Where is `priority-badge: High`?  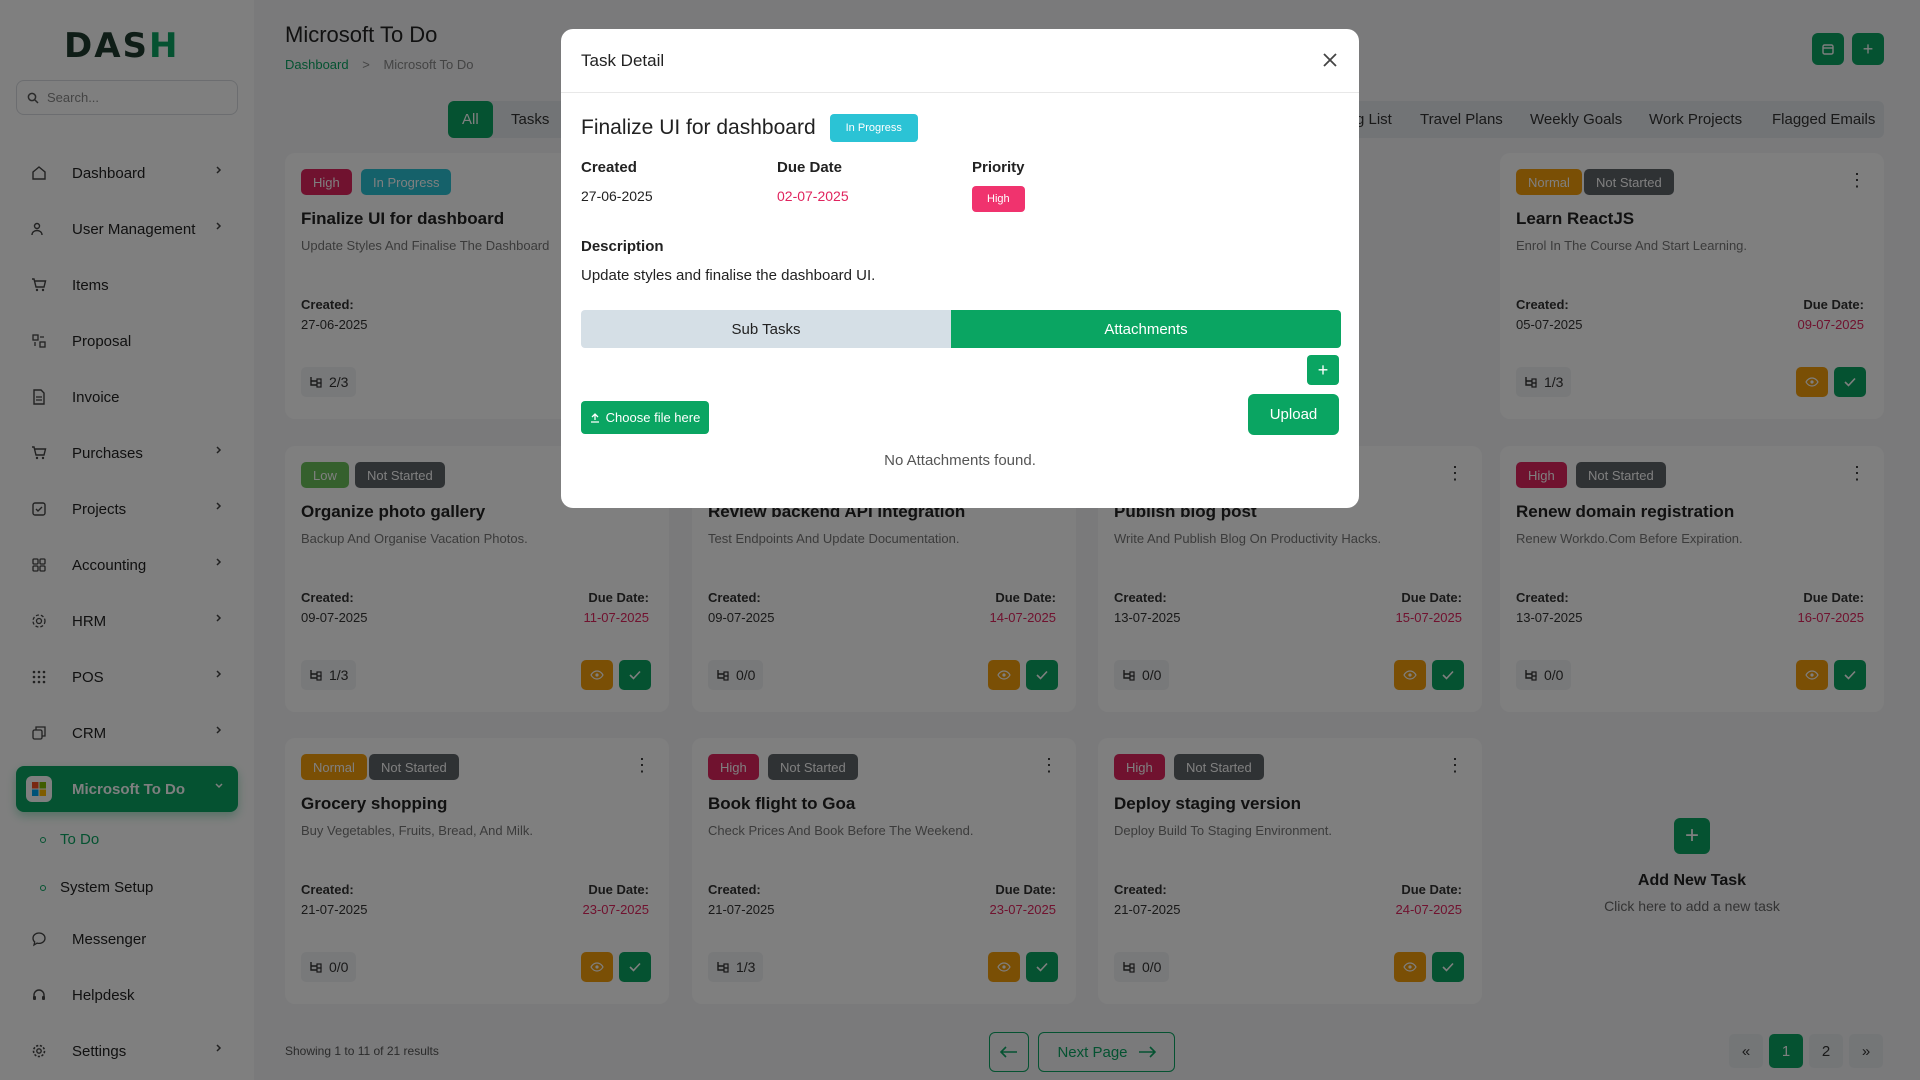 priority-badge: High is located at coordinates (998, 199).